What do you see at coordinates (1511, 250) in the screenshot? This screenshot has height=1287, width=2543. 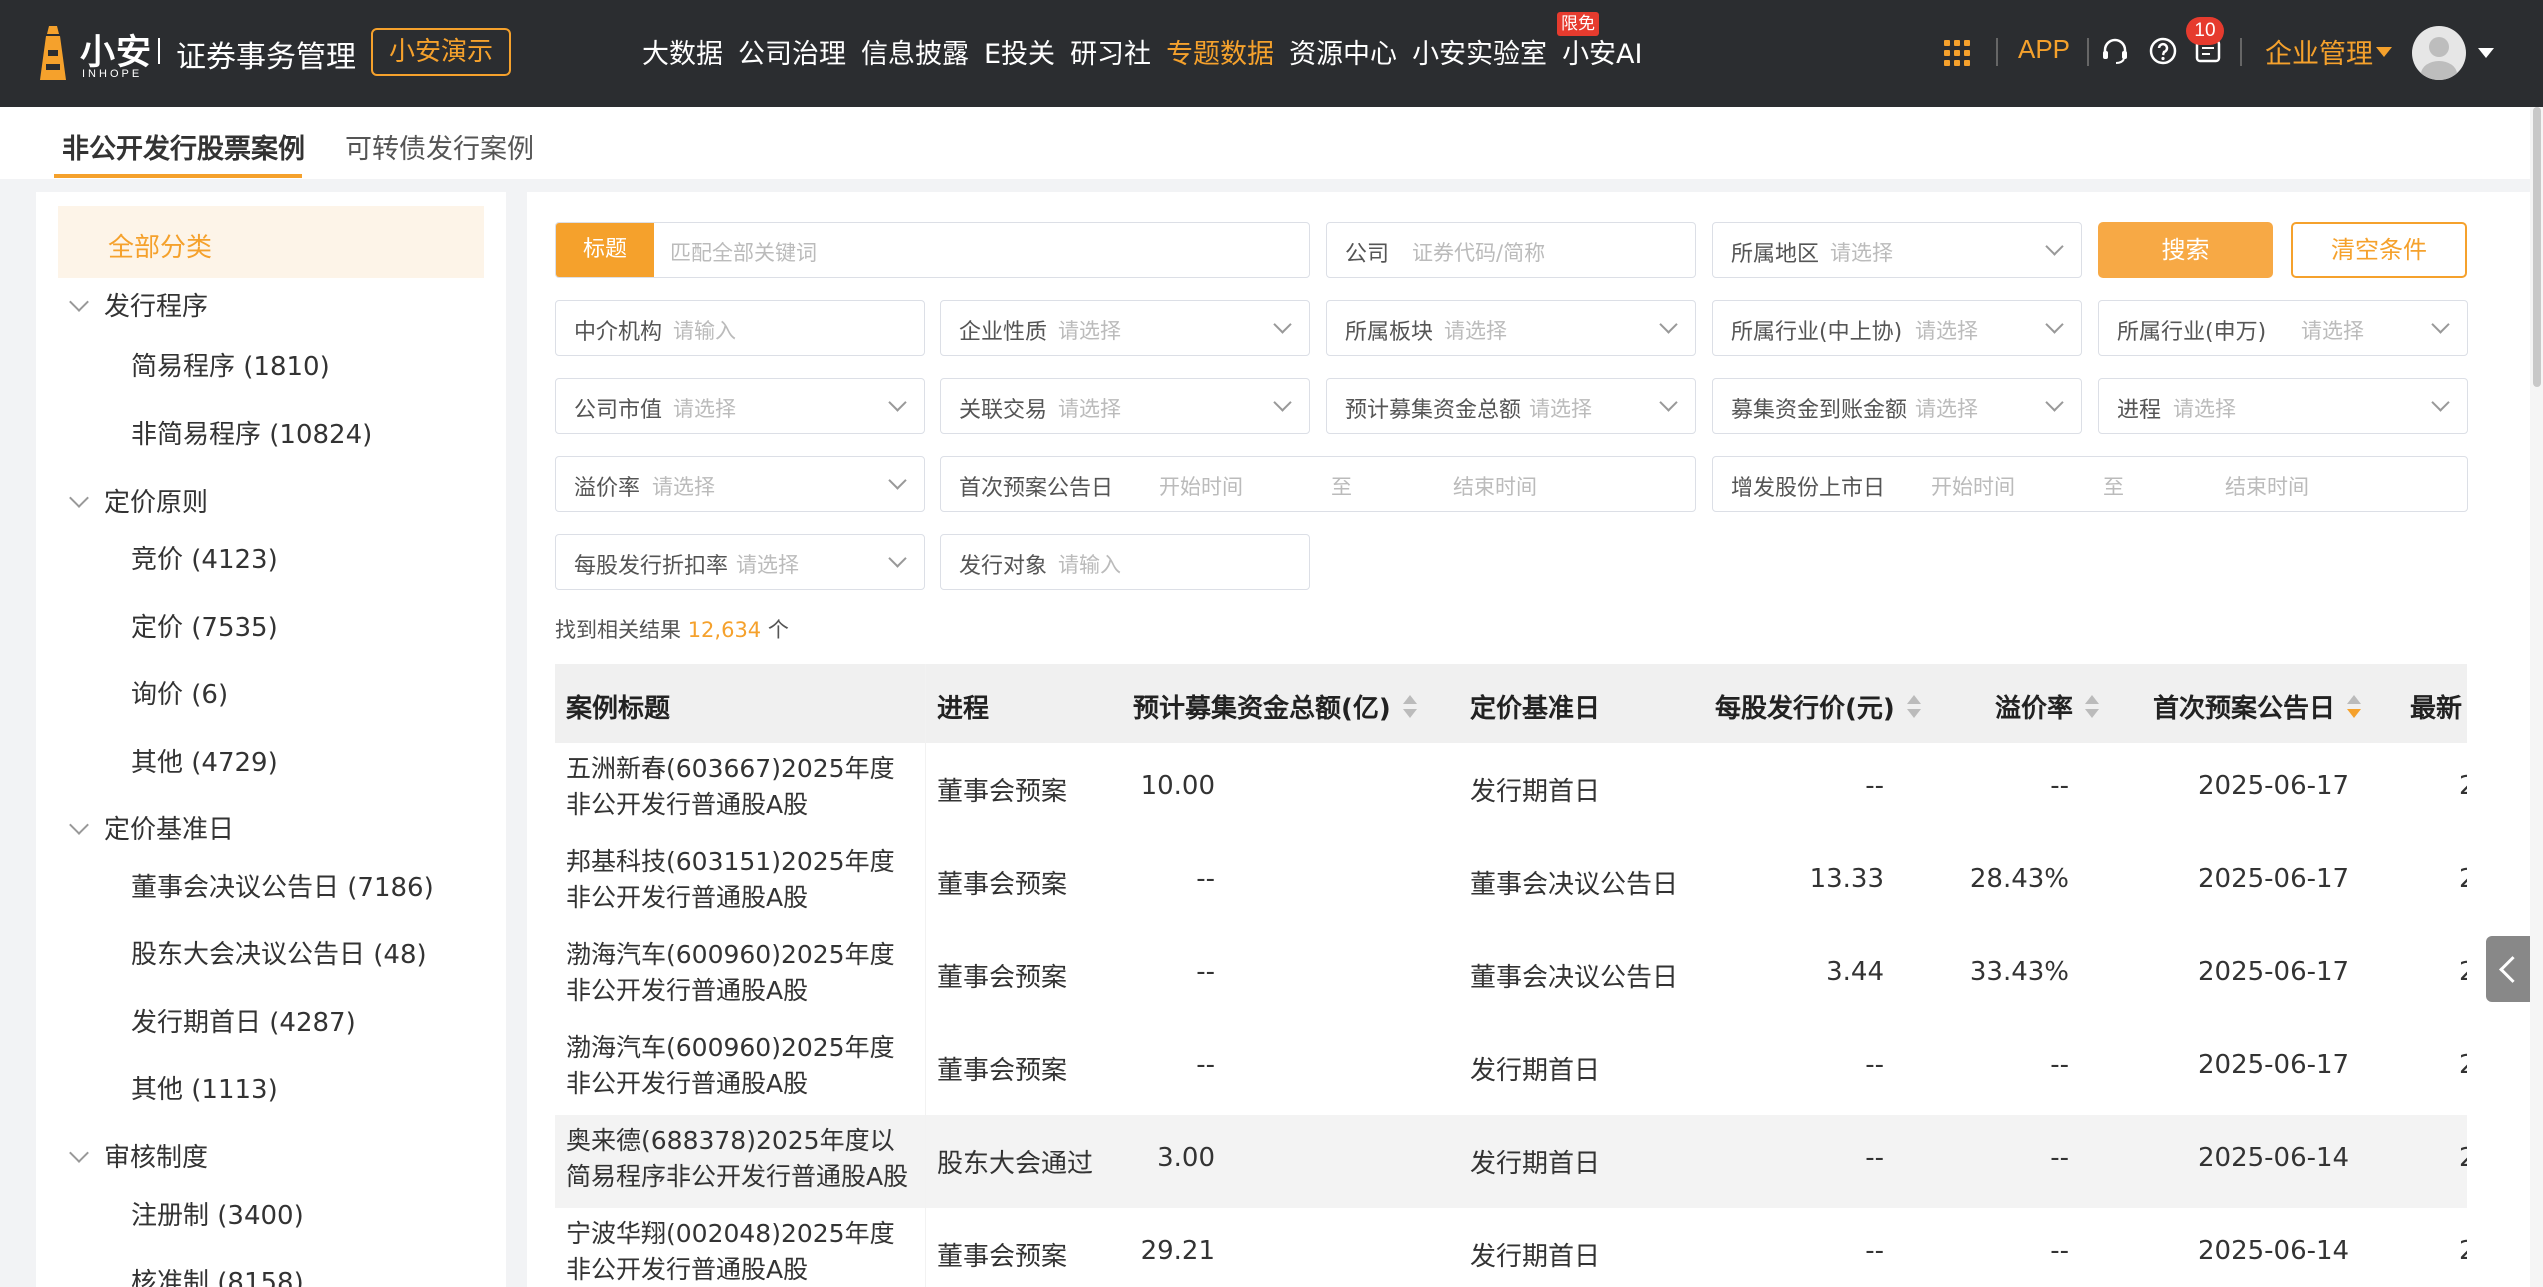 I see `company-field: 公司 证券代码/简称` at bounding box center [1511, 250].